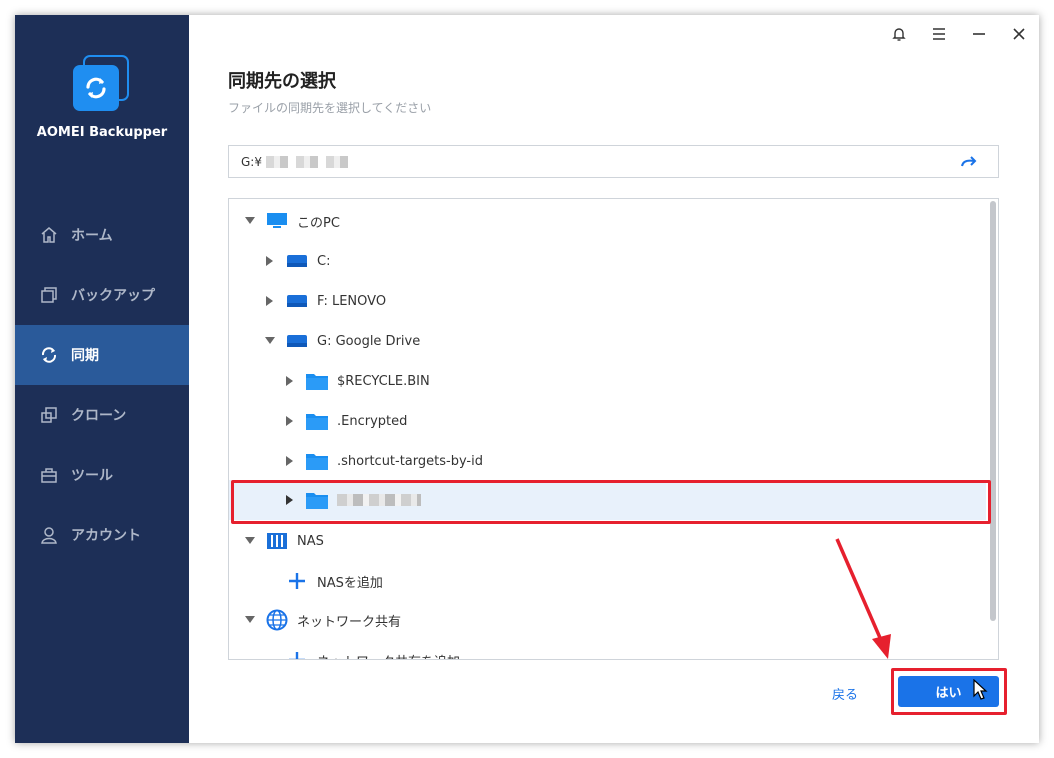 The width and height of the screenshot is (1054, 758). Describe the element at coordinates (1019, 34) in the screenshot. I see `close-icon` at that location.